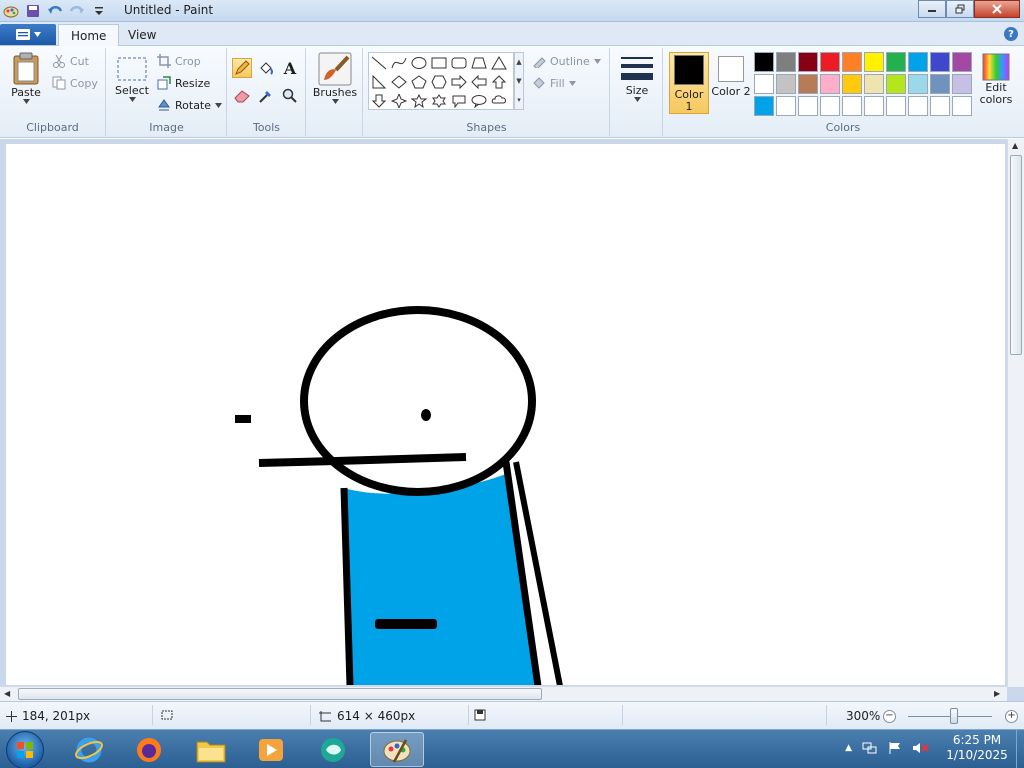 This screenshot has height=768, width=1024. What do you see at coordinates (439, 100) in the screenshot?
I see `six-point-star-shape-icon` at bounding box center [439, 100].